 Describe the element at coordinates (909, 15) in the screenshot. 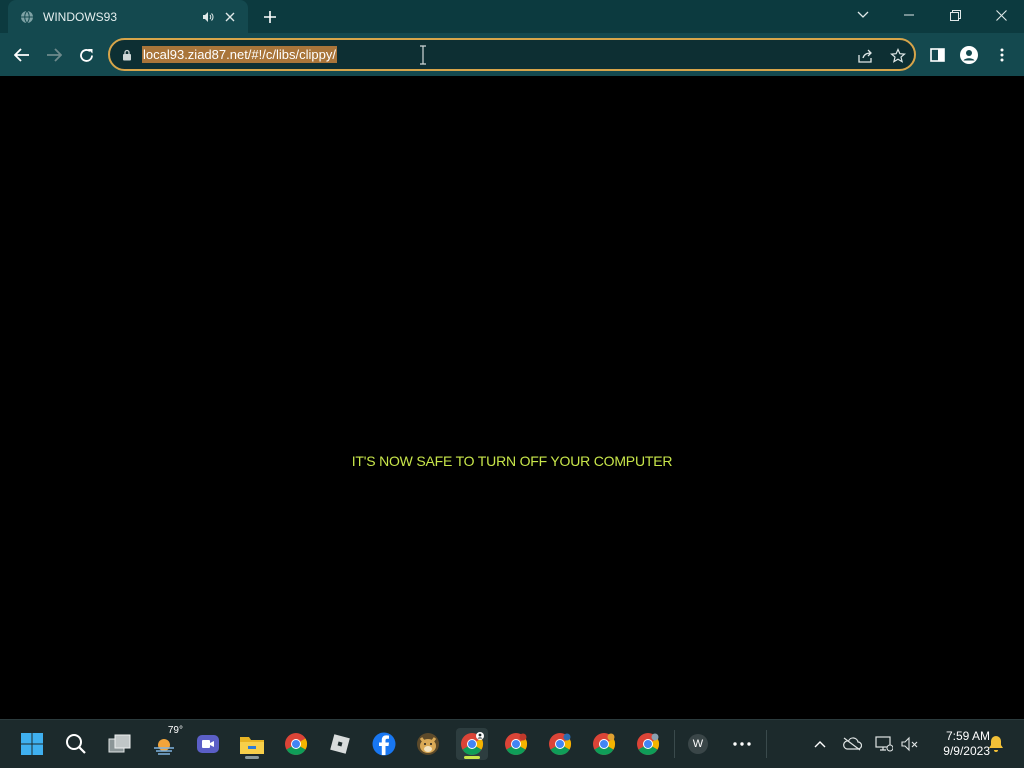

I see `minimize-button` at that location.